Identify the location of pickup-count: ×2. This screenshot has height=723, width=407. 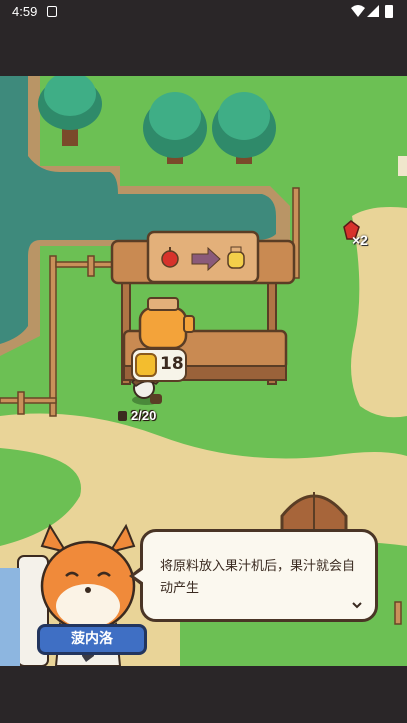
(360, 240).